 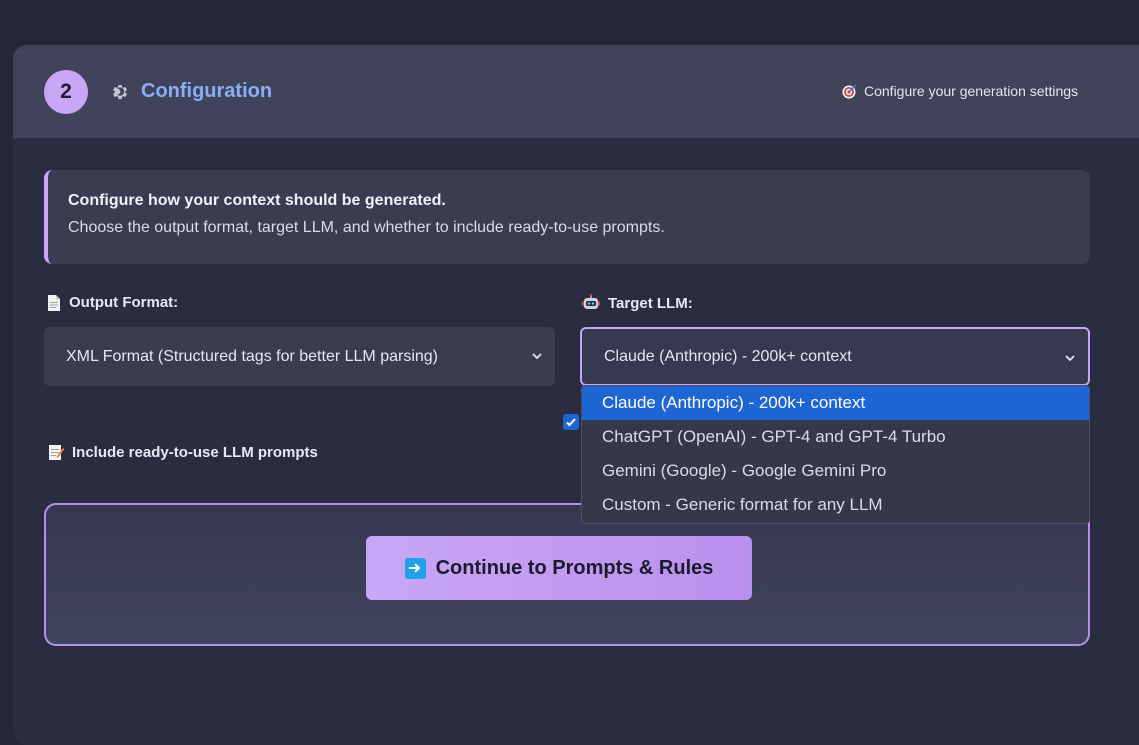 I want to click on output-format-label: Output Format:, so click(x=112, y=302).